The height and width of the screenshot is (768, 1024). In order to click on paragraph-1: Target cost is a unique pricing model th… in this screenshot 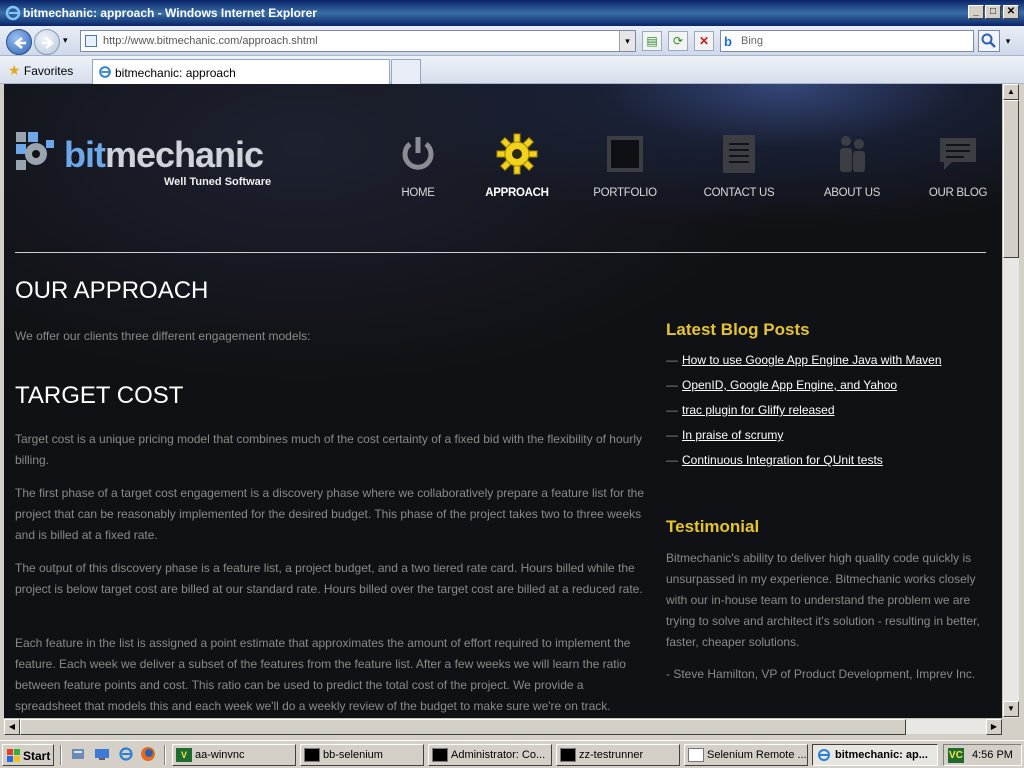, I will do `click(328, 449)`.